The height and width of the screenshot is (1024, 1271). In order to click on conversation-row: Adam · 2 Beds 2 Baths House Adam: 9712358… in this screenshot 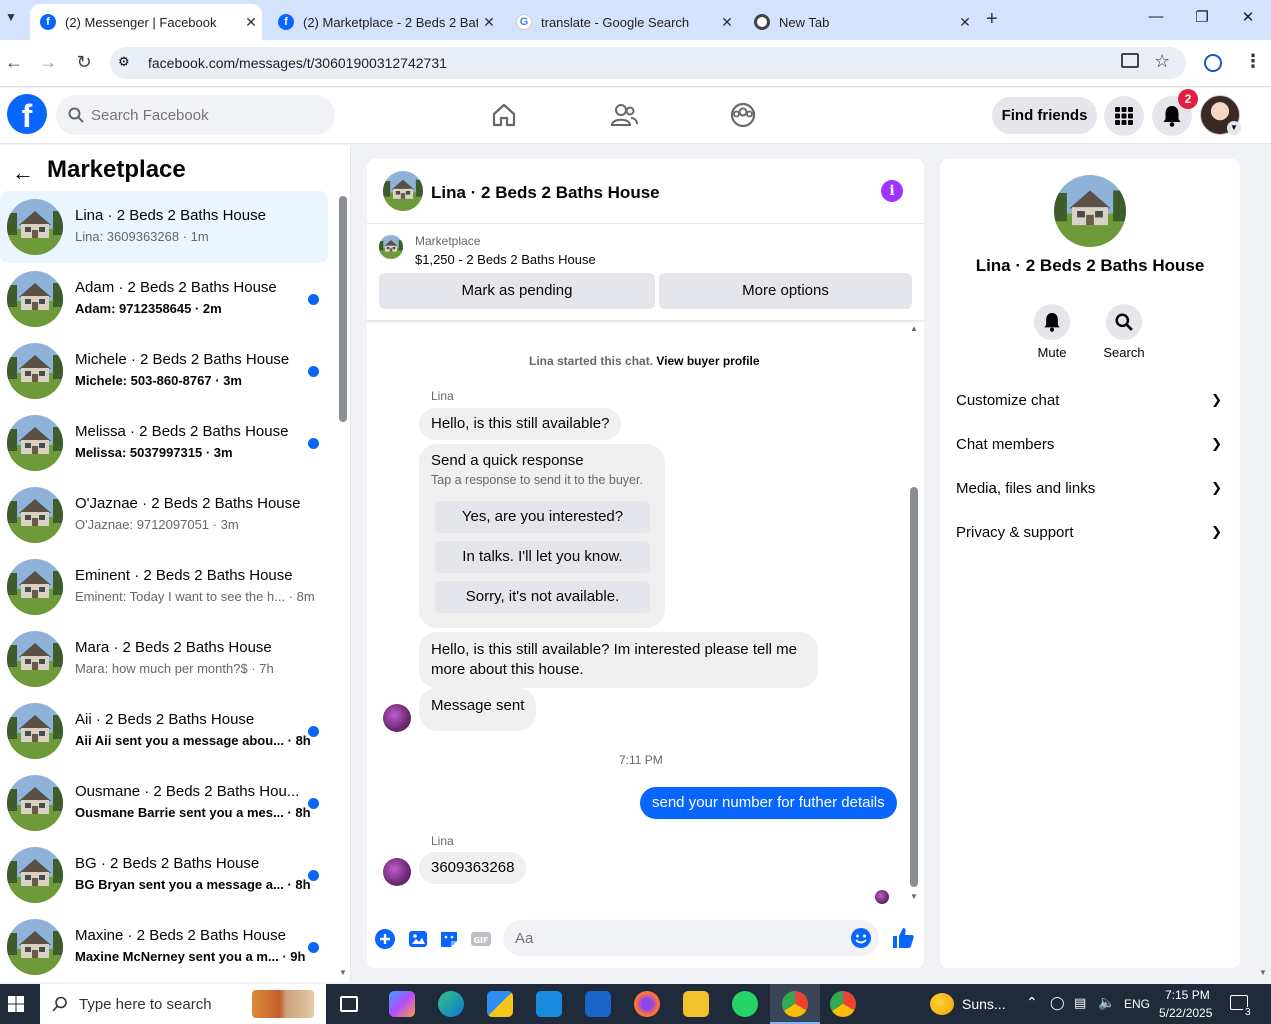, I will do `click(164, 299)`.